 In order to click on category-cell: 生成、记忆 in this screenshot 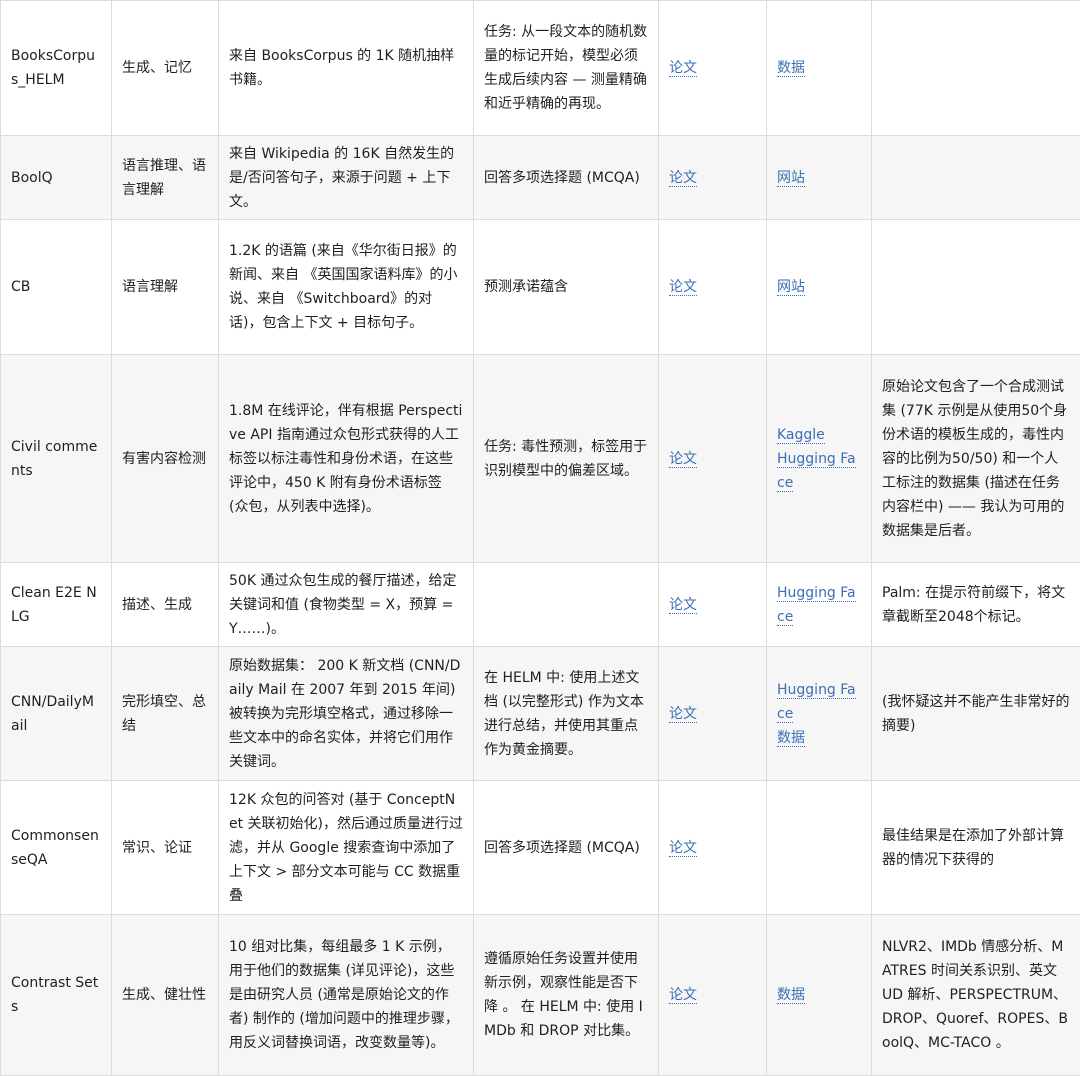, I will do `click(165, 68)`.